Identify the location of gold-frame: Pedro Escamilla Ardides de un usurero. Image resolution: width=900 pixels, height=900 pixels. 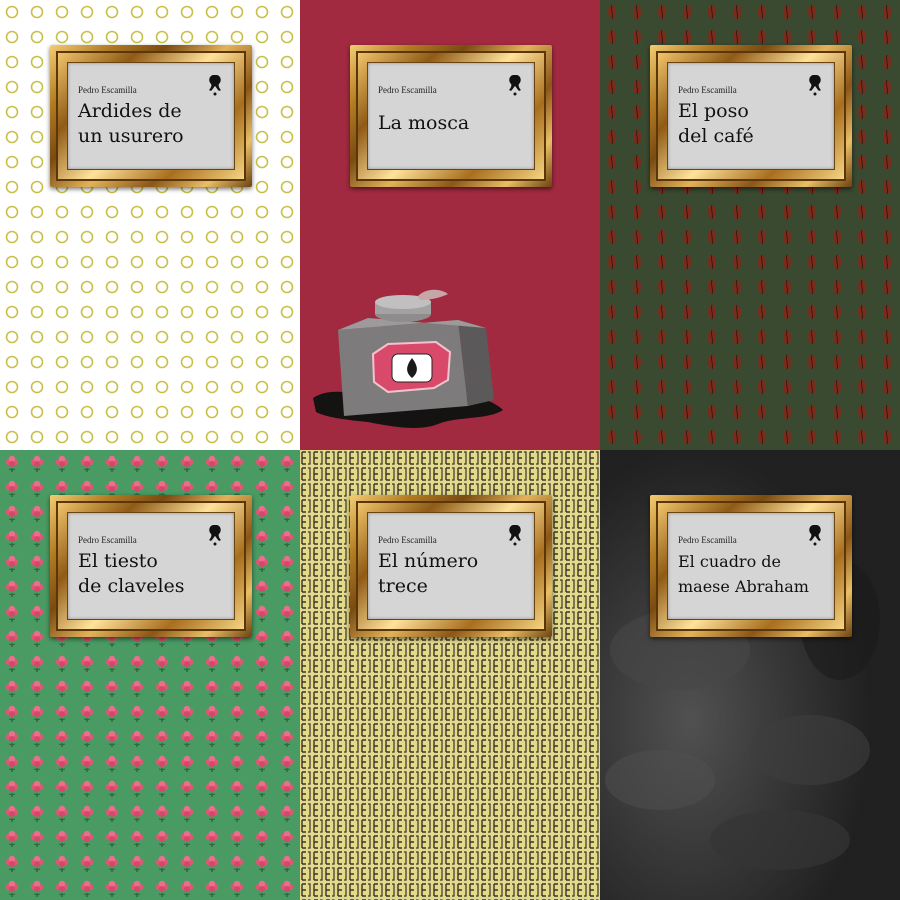
(151, 116).